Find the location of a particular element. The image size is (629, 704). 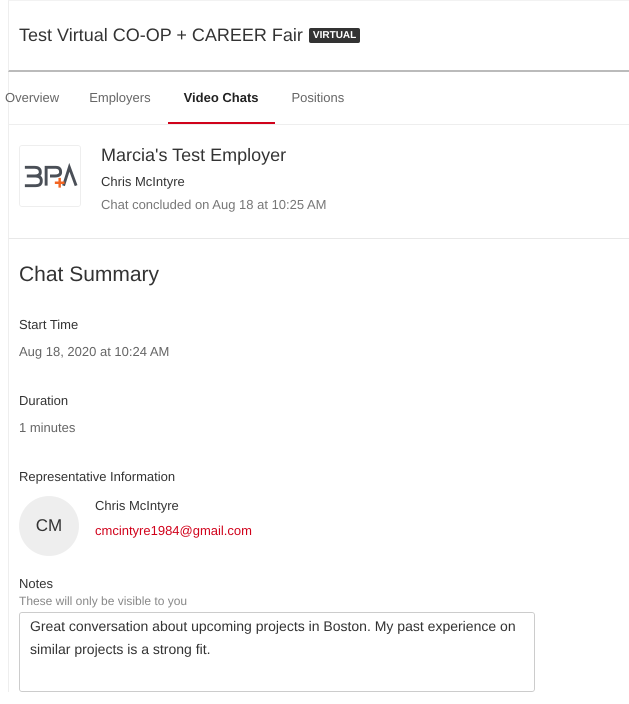

avatar: CM is located at coordinates (49, 526).